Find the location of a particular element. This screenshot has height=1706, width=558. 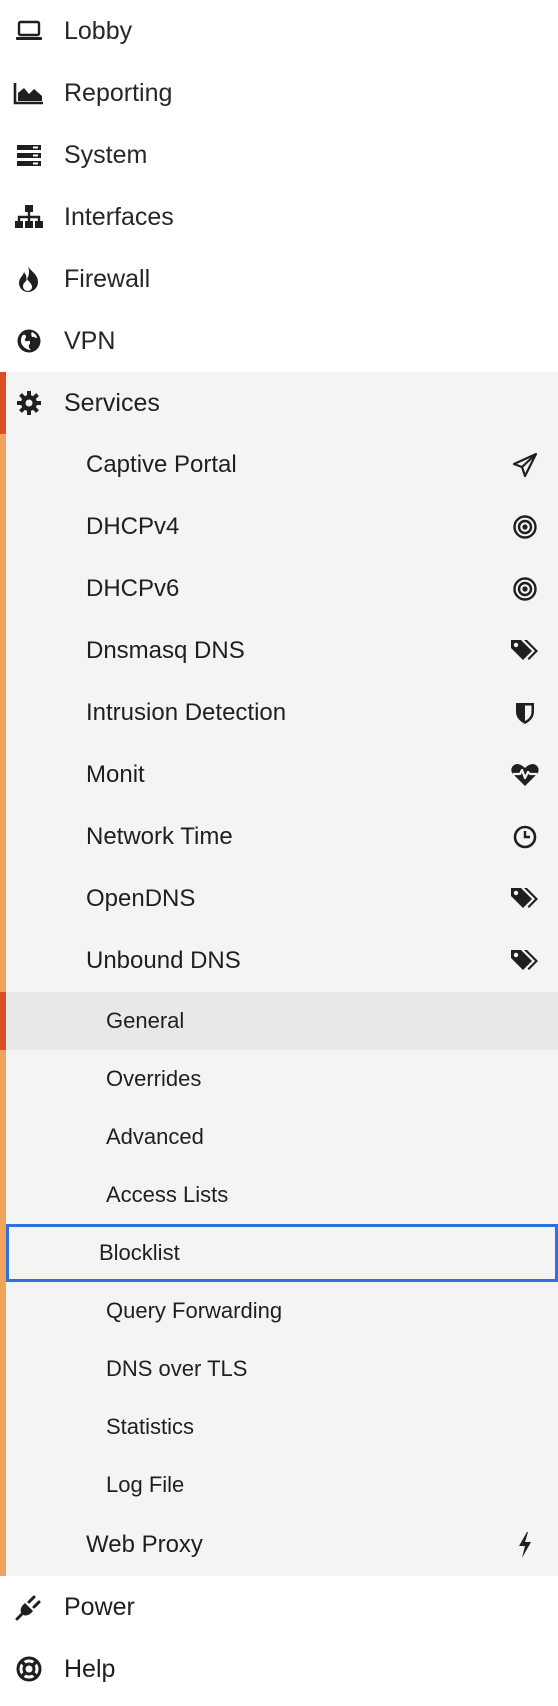

fire-icon is located at coordinates (29, 279).